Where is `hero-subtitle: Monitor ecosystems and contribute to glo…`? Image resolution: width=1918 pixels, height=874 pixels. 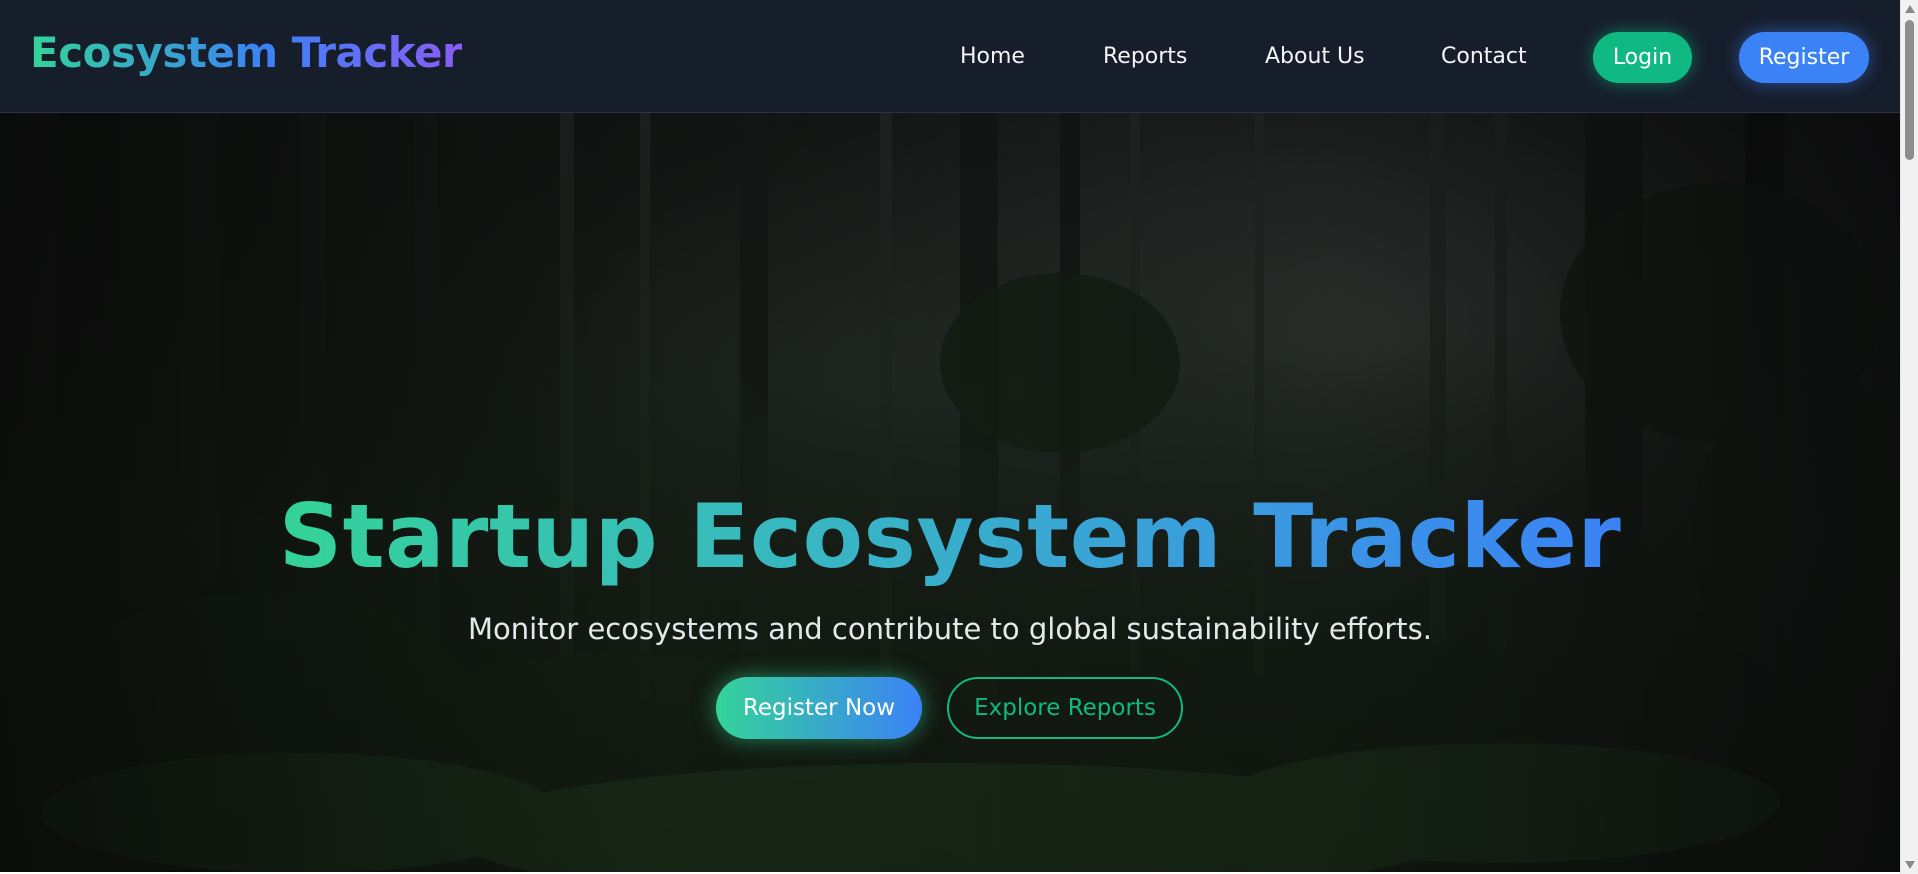
hero-subtitle: Monitor ecosystems and contribute to glo… is located at coordinates (950, 629).